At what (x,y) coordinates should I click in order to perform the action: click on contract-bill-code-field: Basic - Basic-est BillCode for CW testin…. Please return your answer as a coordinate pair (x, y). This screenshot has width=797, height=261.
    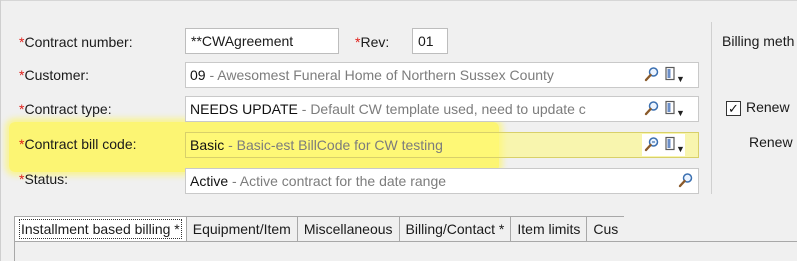
    Looking at the image, I should click on (442, 145).